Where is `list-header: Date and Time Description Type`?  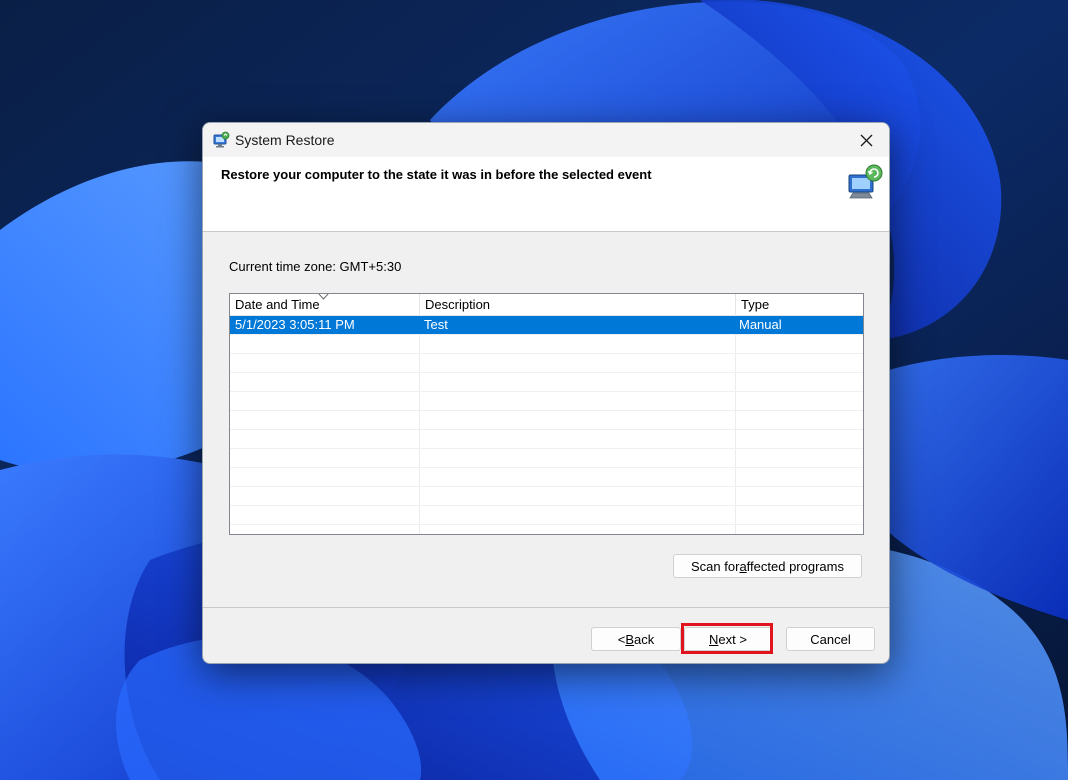
list-header: Date and Time Description Type is located at coordinates (546, 305).